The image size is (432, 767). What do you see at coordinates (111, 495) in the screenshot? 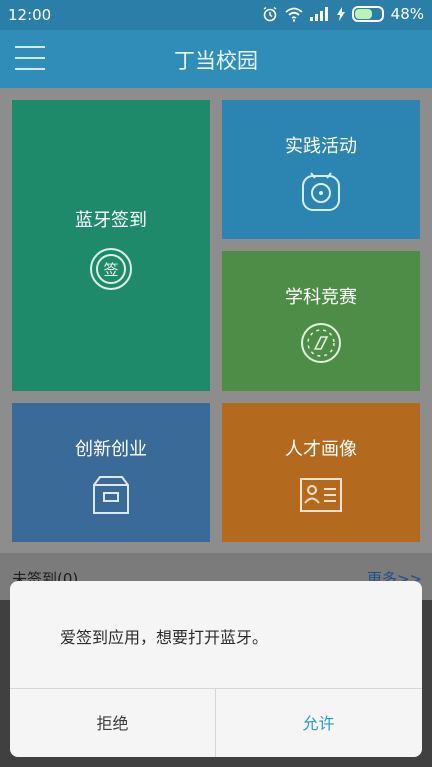
I see `box-icon` at bounding box center [111, 495].